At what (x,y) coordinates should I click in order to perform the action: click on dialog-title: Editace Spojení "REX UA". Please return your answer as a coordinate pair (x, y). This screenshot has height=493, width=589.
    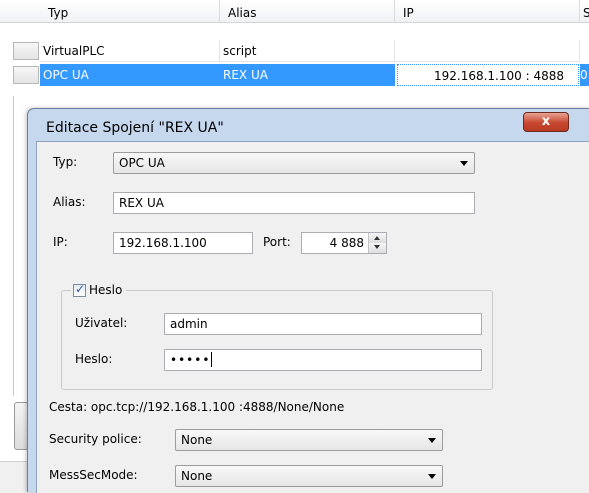
    Looking at the image, I should click on (135, 128).